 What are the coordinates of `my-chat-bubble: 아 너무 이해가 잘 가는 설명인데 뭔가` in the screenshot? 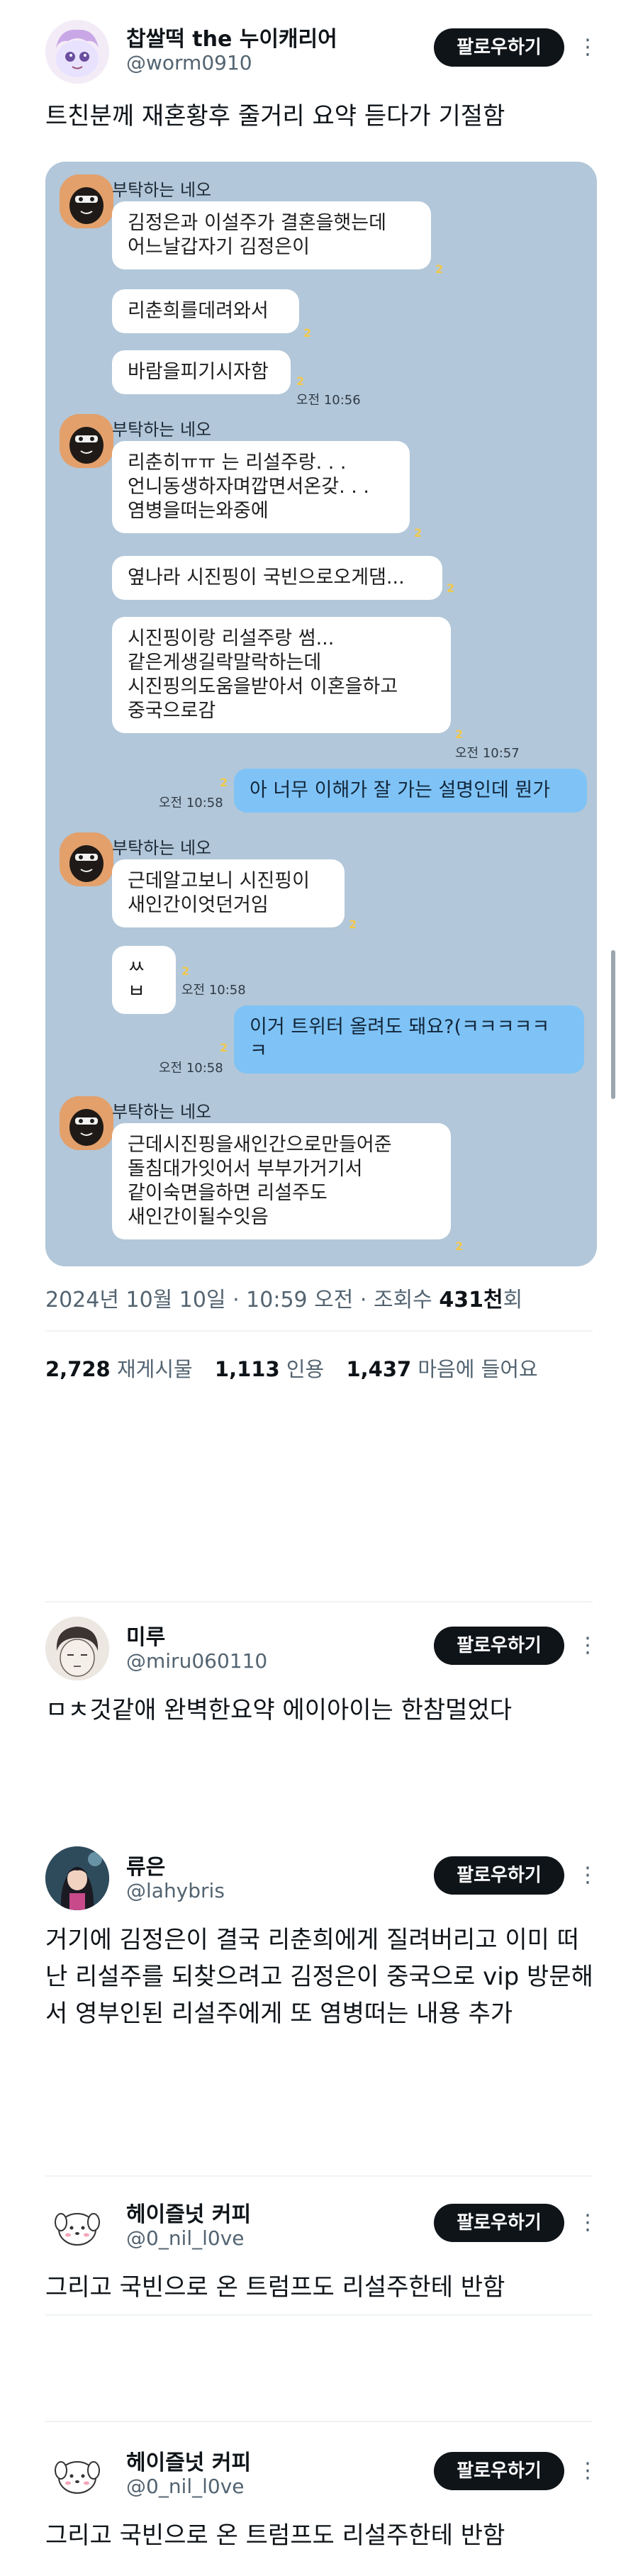 It's located at (411, 791).